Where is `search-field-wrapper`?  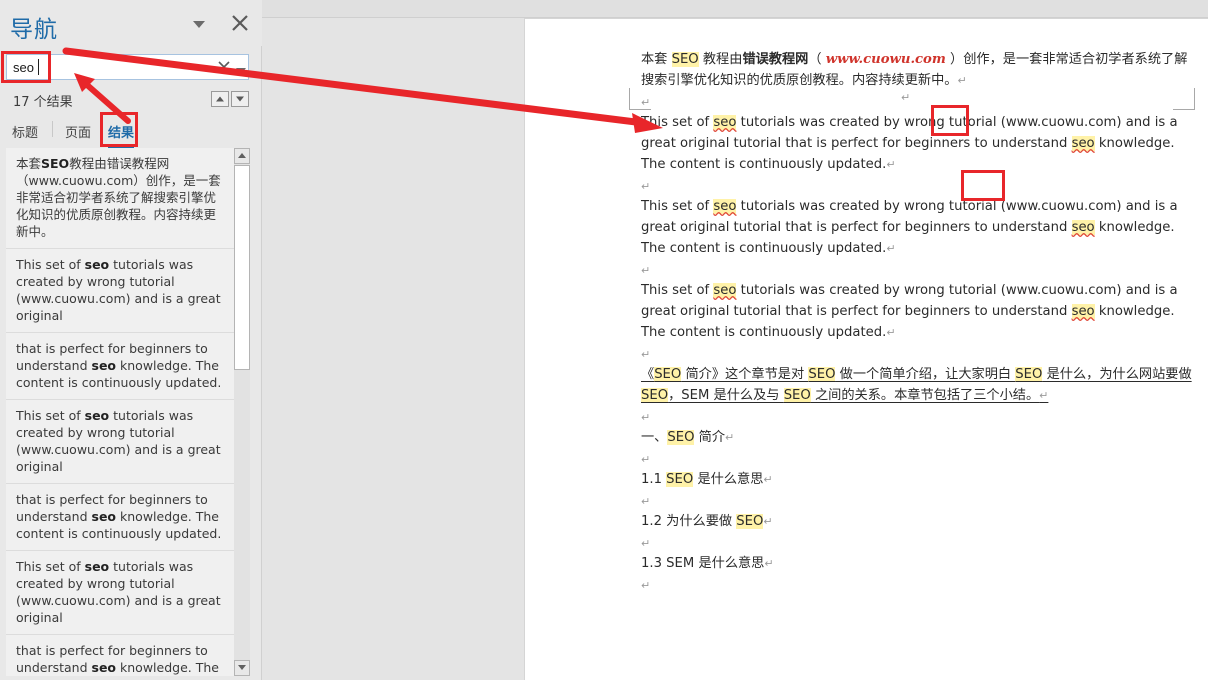
search-field-wrapper is located at coordinates (127, 67).